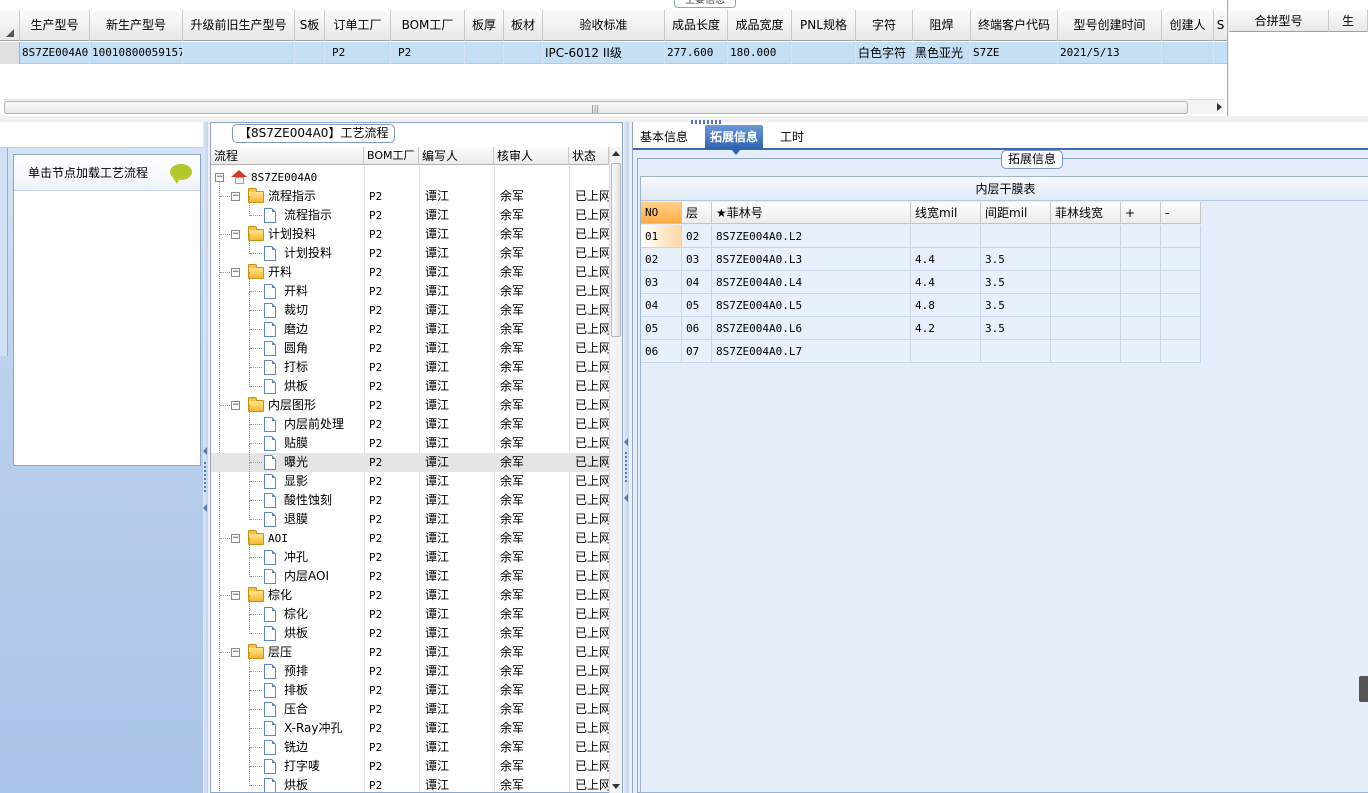  I want to click on merge-panel-header-2: 生, so click(1348, 21).